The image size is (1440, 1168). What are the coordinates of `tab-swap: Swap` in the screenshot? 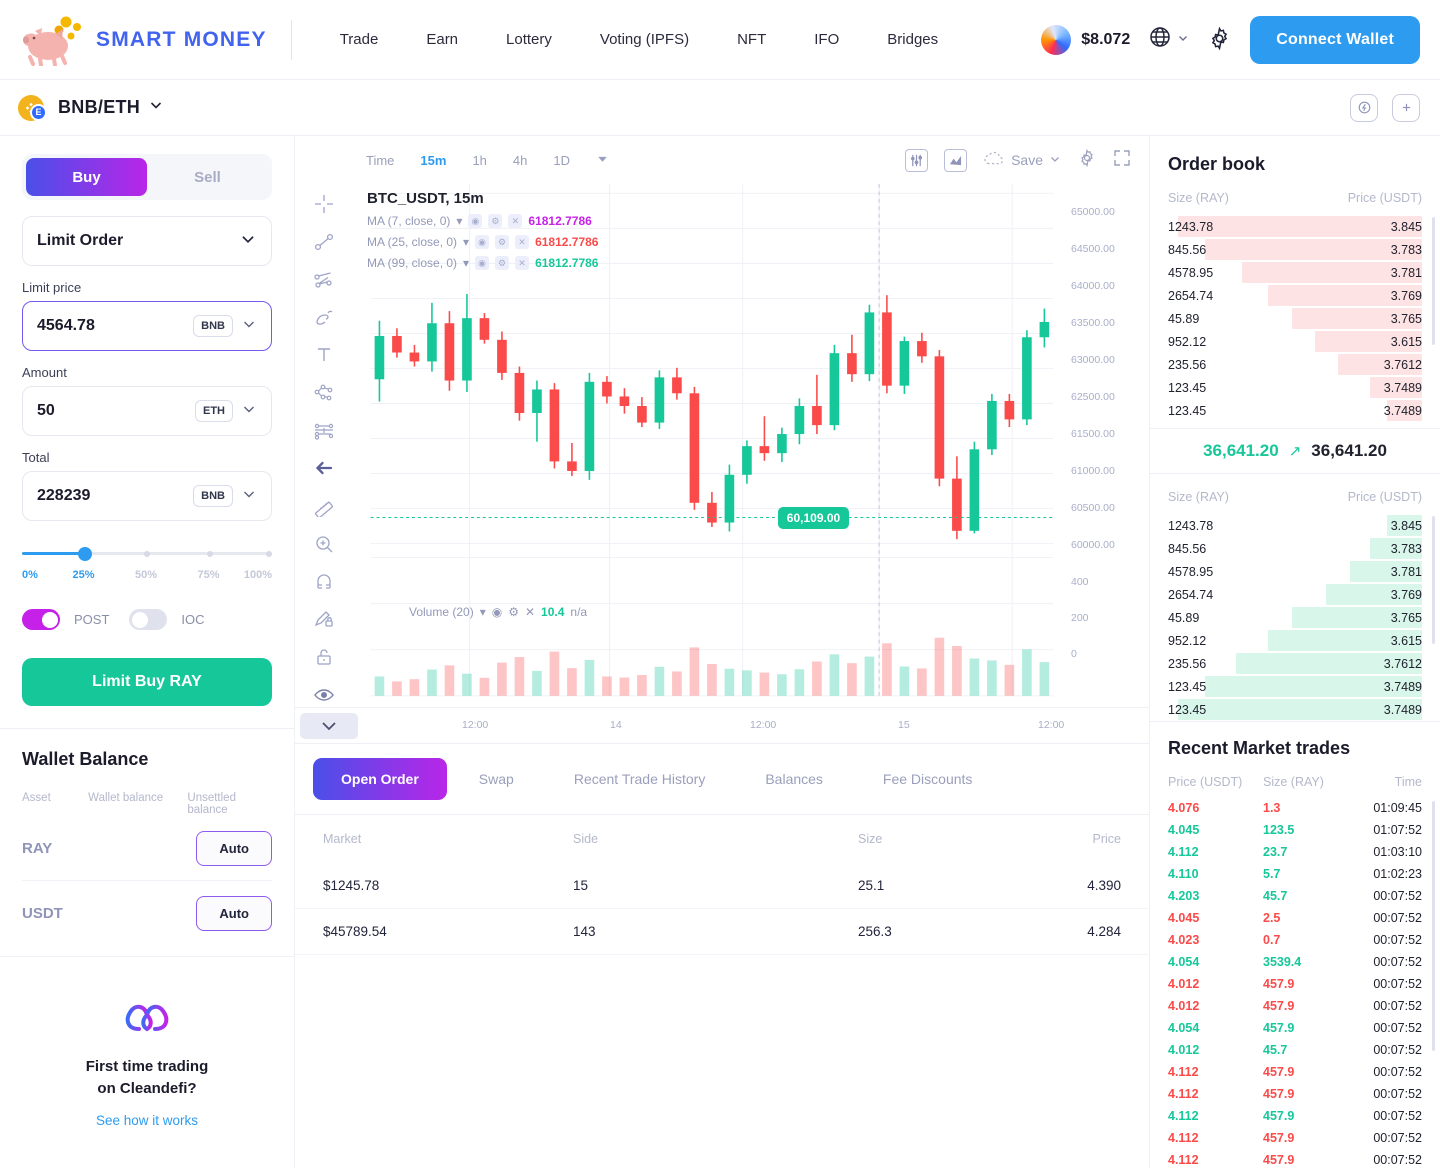 It's located at (496, 779).